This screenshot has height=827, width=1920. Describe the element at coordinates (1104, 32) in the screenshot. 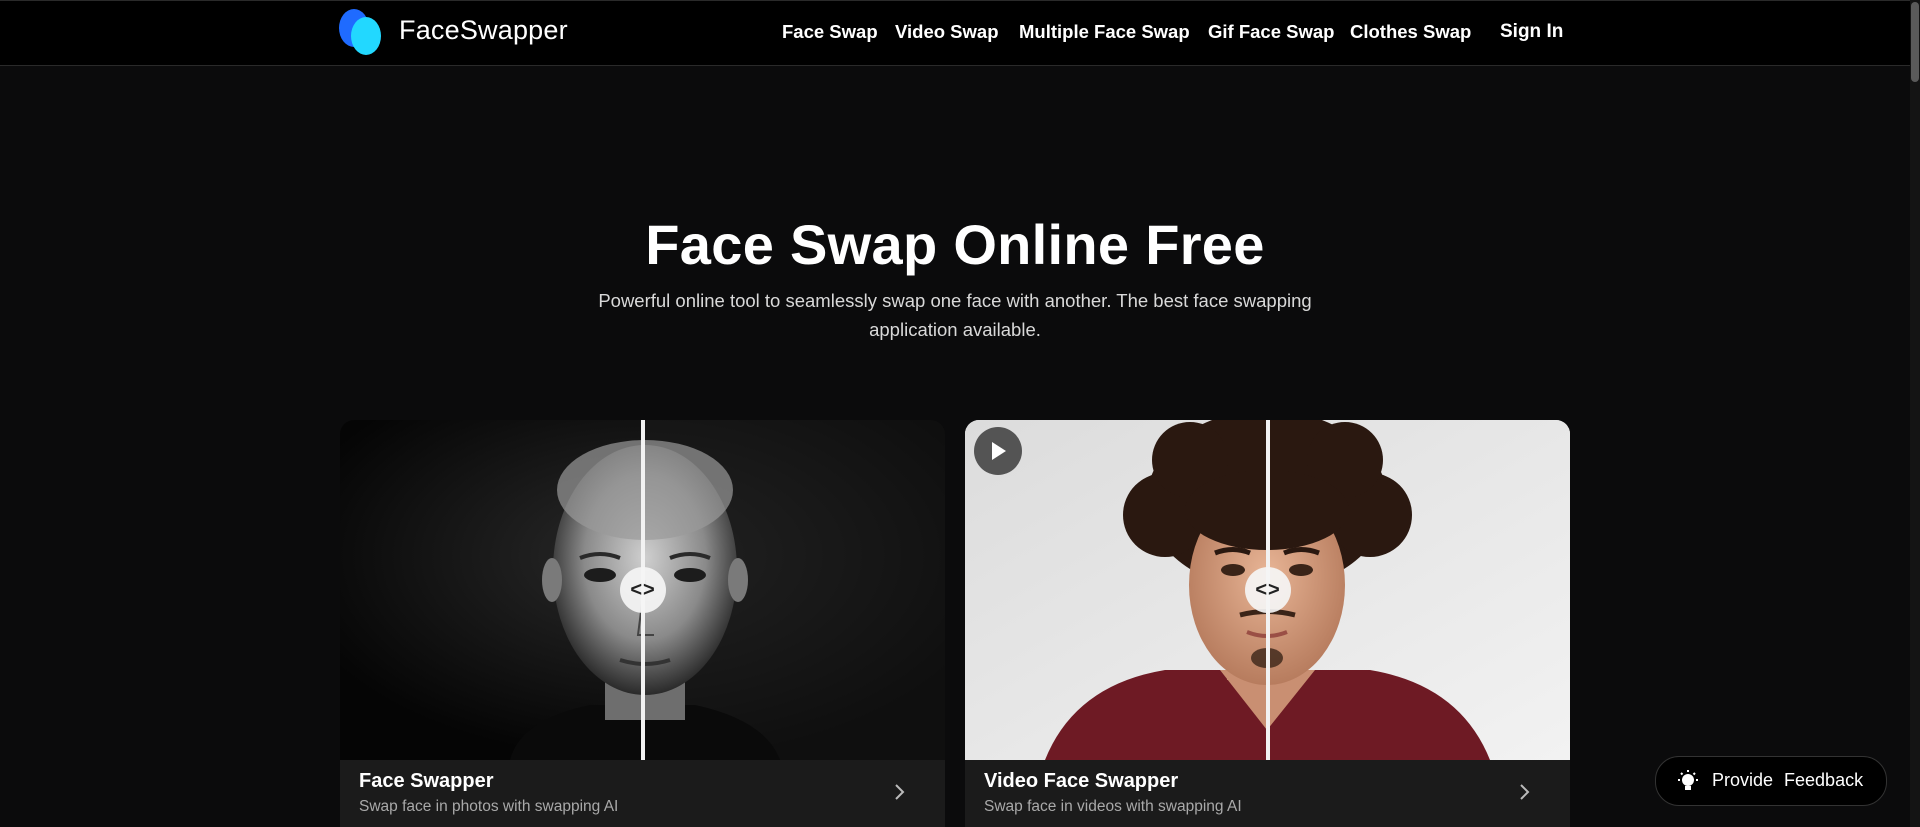

I see `nav-multiple-face-swap: Multiple Face Swap` at that location.